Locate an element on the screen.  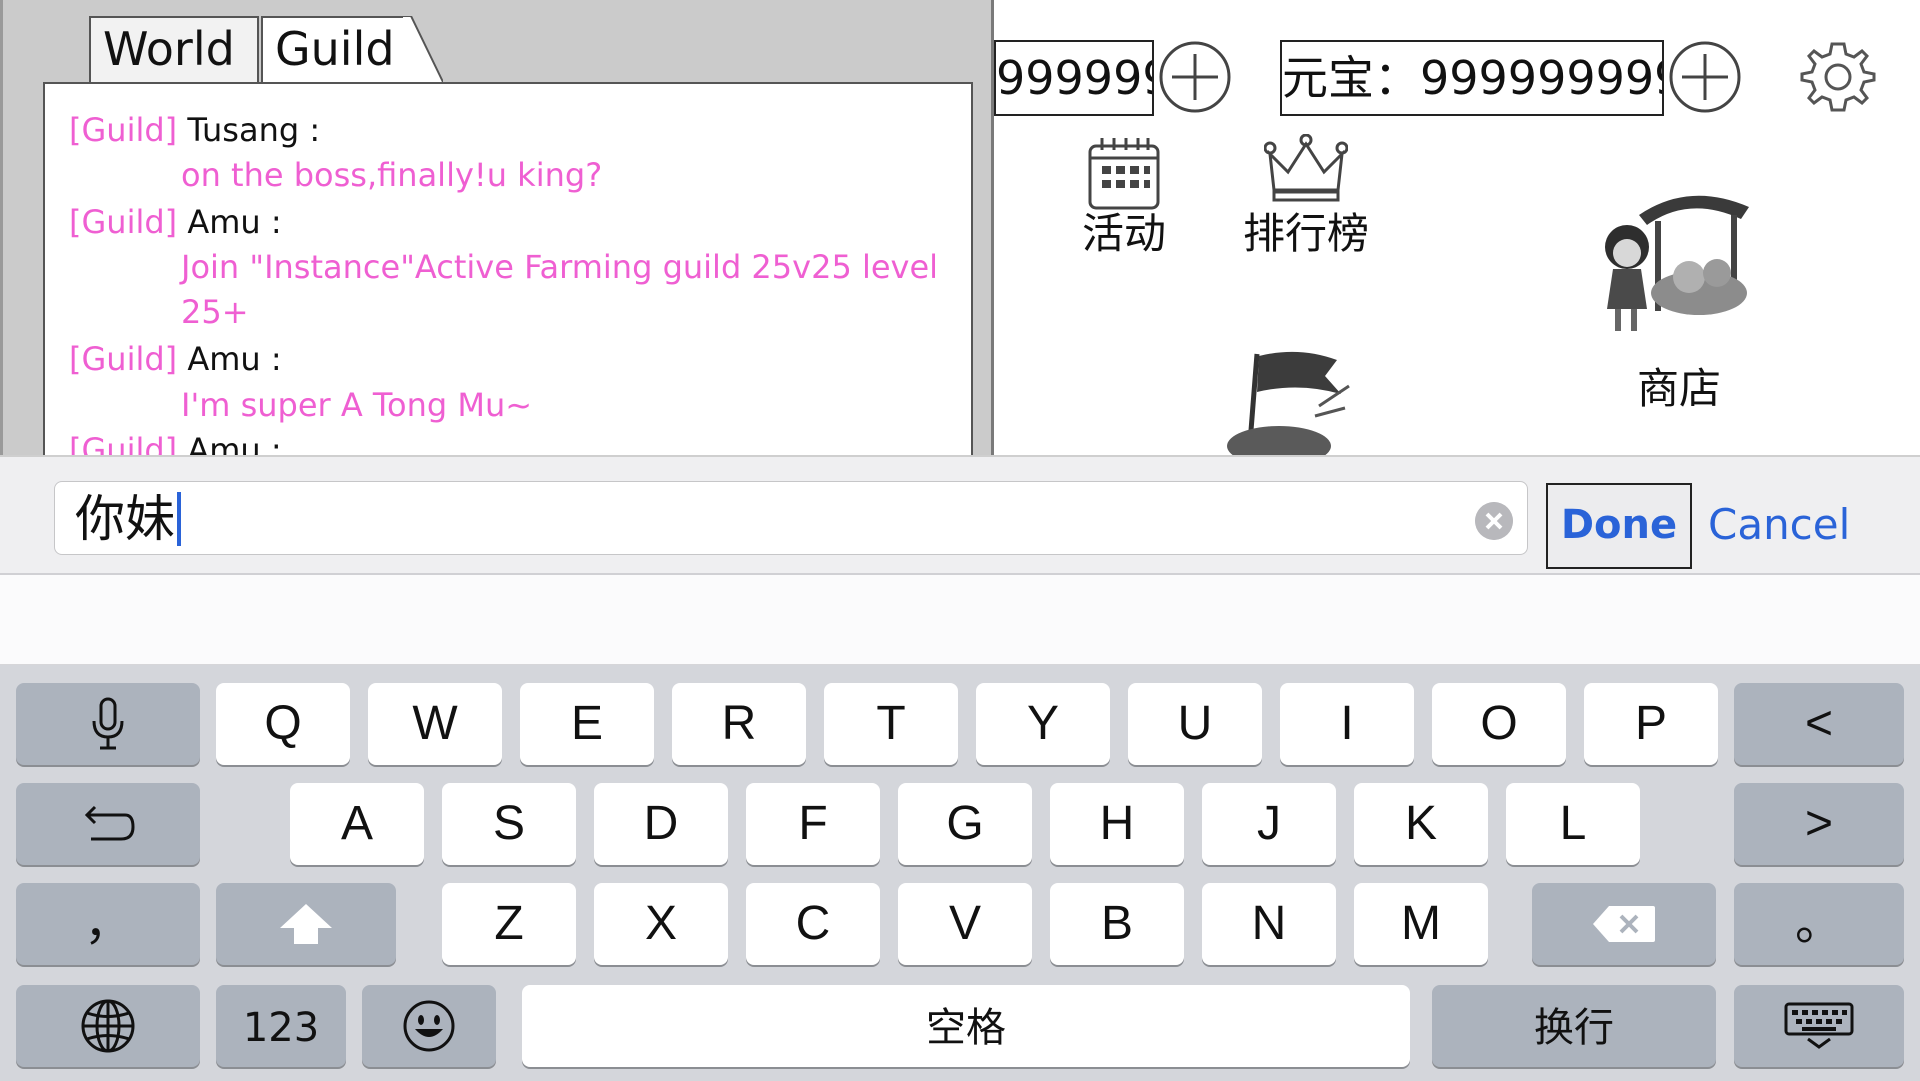
chat-input-field: 你妹 is located at coordinates (791, 518).